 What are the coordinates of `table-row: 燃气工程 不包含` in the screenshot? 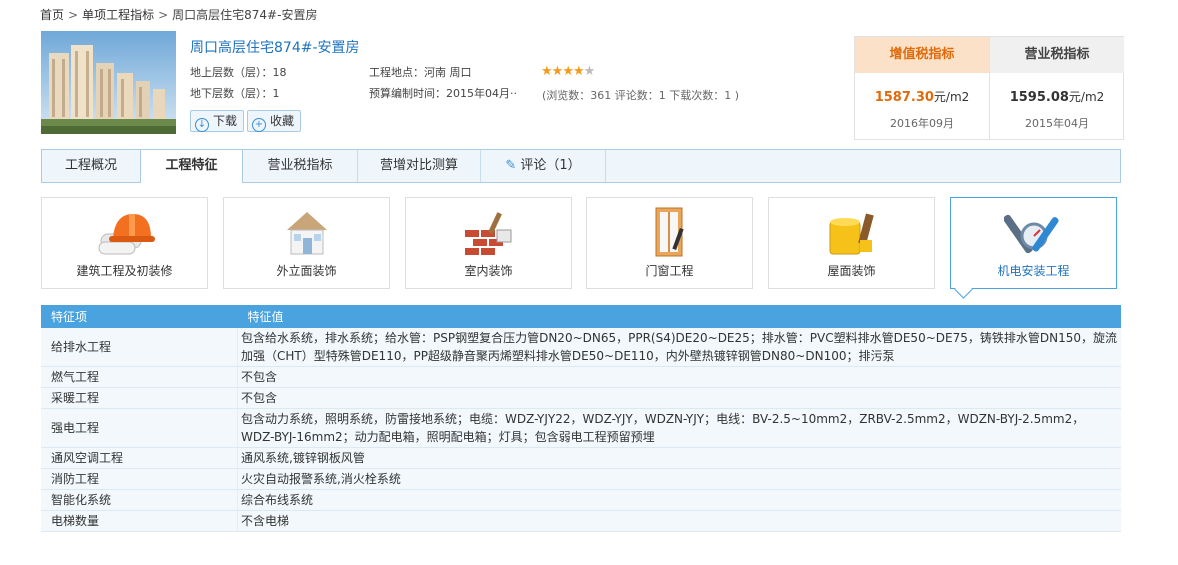 It's located at (581, 377).